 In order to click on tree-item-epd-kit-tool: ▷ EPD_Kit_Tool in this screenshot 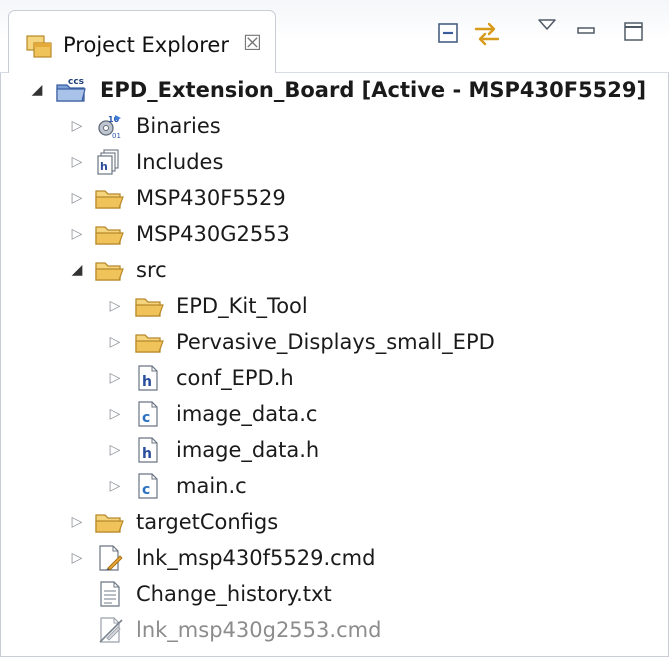, I will do `click(334, 306)`.